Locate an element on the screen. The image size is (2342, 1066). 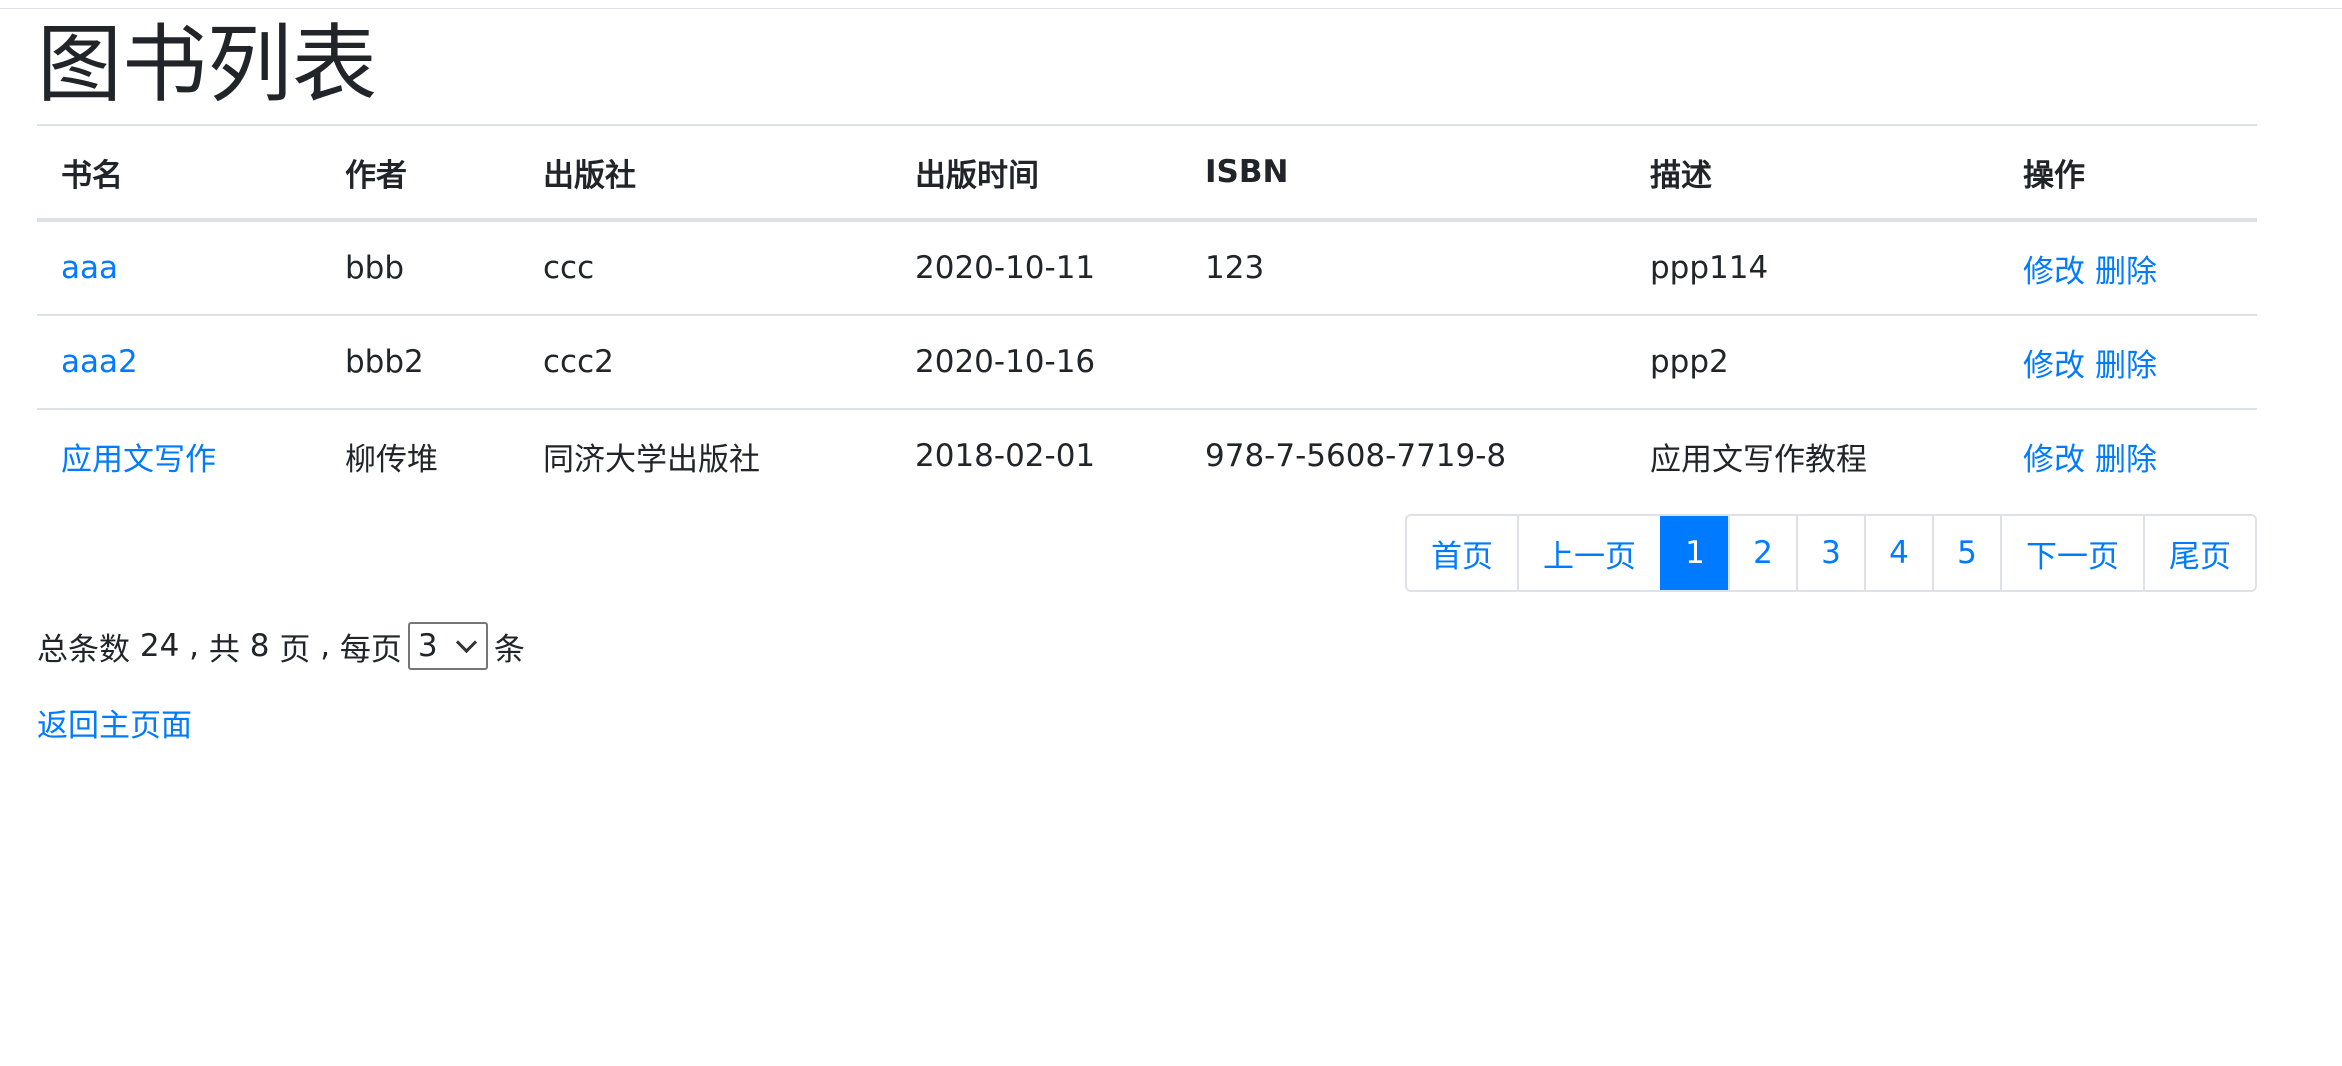
page-number-1: 1 is located at coordinates (1694, 553).